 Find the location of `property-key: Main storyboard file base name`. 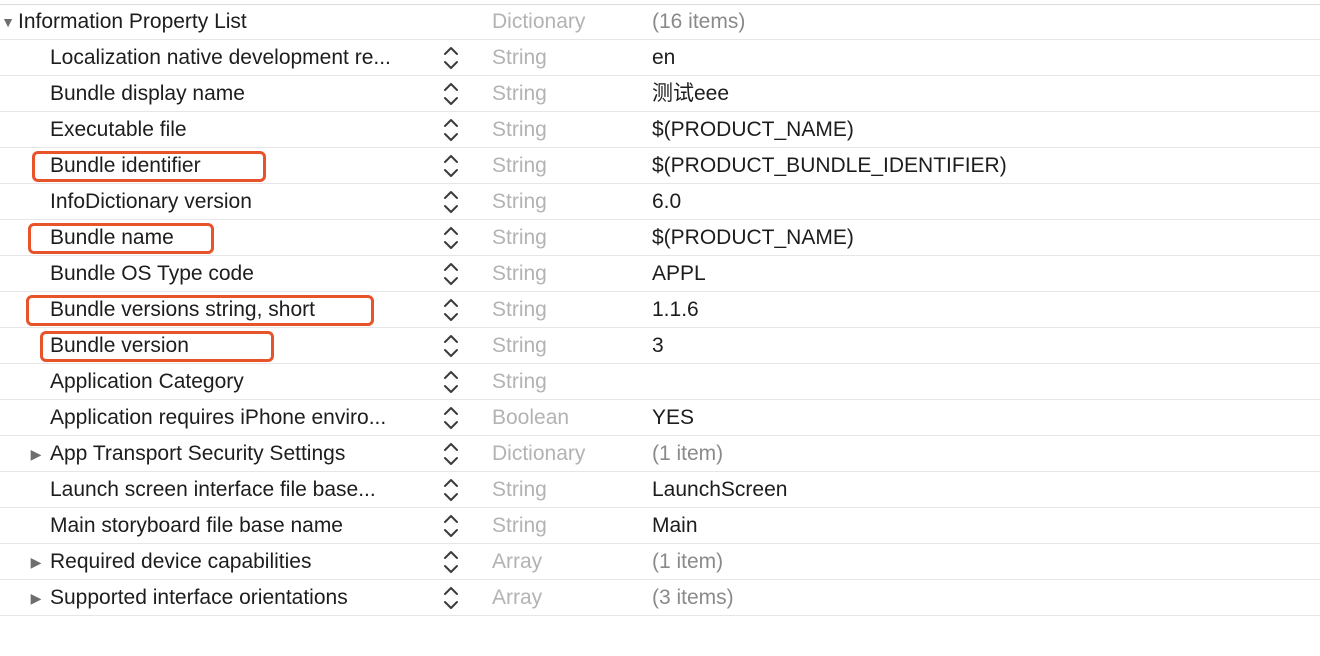

property-key: Main storyboard file base name is located at coordinates (245, 526).